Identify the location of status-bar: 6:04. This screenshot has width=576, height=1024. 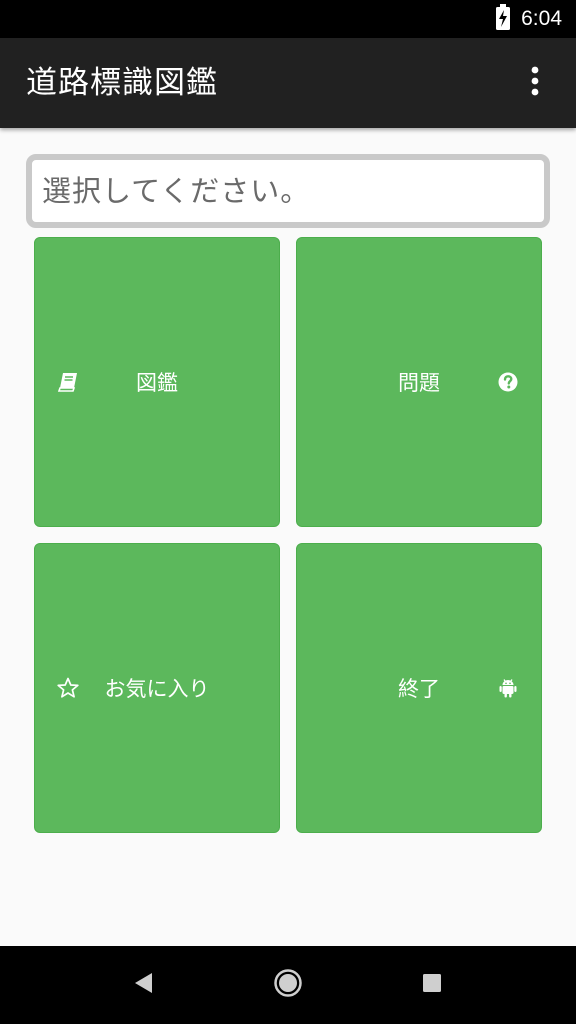
(288, 19).